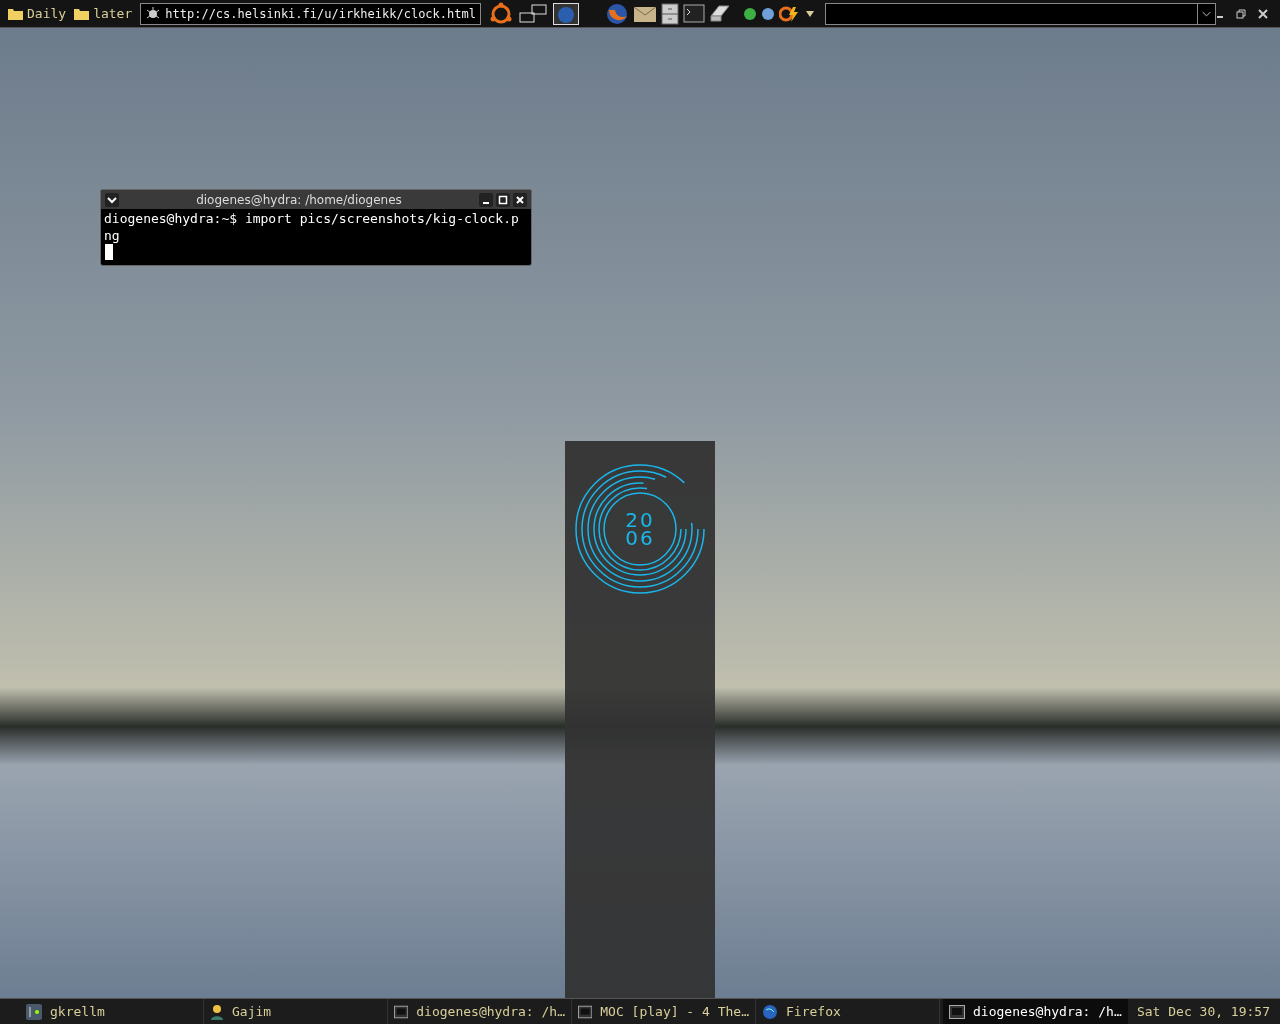  Describe the element at coordinates (296, 1011) in the screenshot. I see `taskbar-button: Gajim` at that location.